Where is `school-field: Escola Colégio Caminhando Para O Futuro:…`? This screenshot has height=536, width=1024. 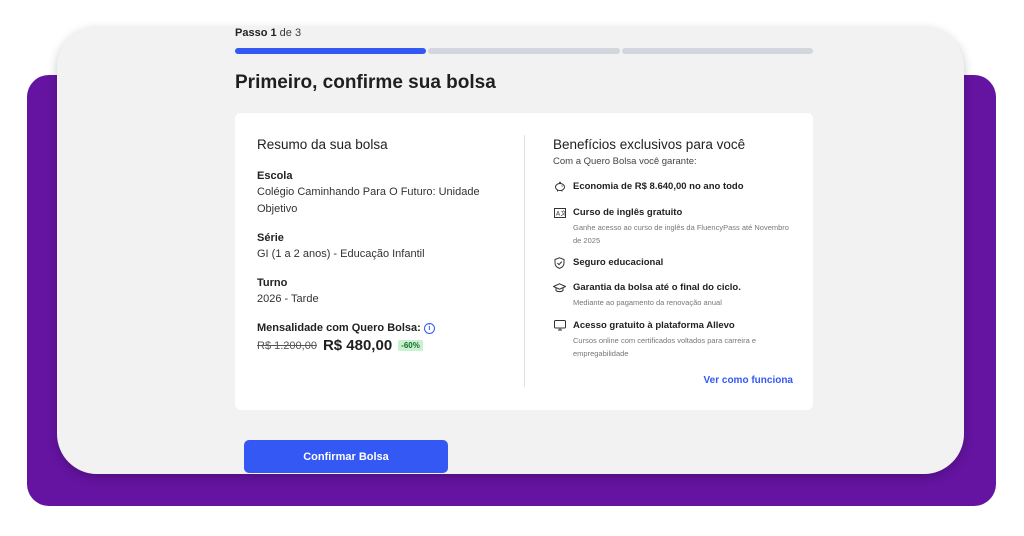 school-field: Escola Colégio Caminhando Para O Futuro:… is located at coordinates (379, 194).